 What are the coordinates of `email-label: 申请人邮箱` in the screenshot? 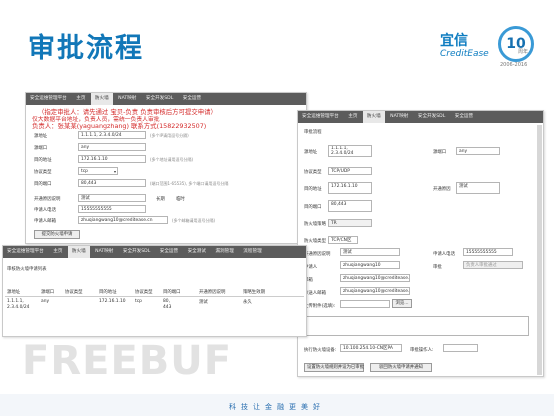 It's located at (45, 221).